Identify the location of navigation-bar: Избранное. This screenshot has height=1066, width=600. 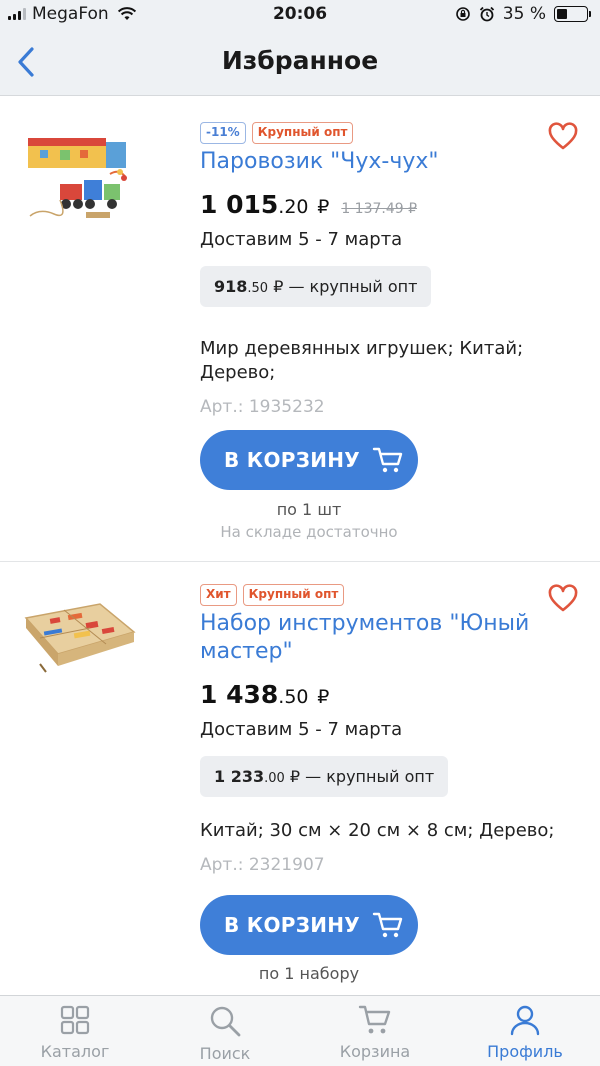
(300, 63).